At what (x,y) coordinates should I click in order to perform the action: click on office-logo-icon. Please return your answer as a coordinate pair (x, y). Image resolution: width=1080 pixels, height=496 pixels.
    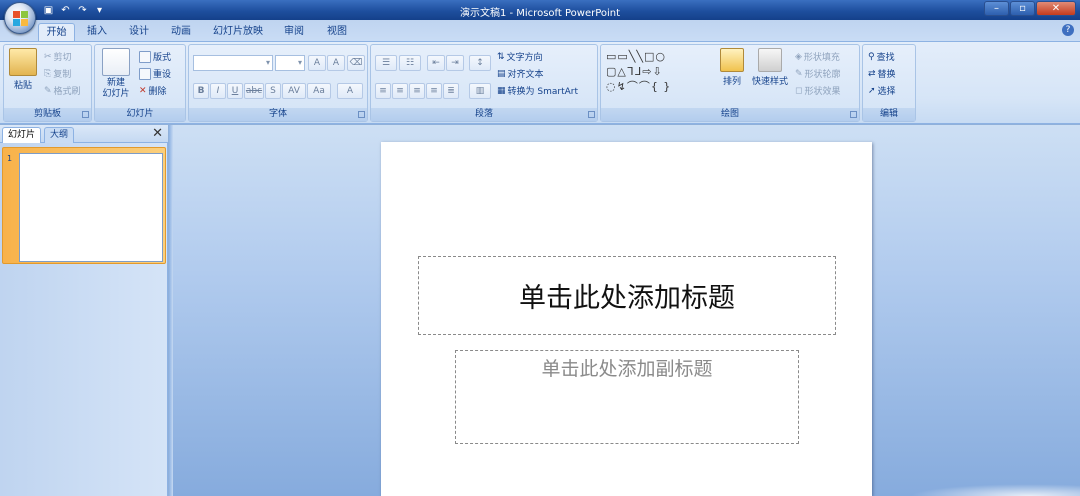
    Looking at the image, I should click on (20, 18).